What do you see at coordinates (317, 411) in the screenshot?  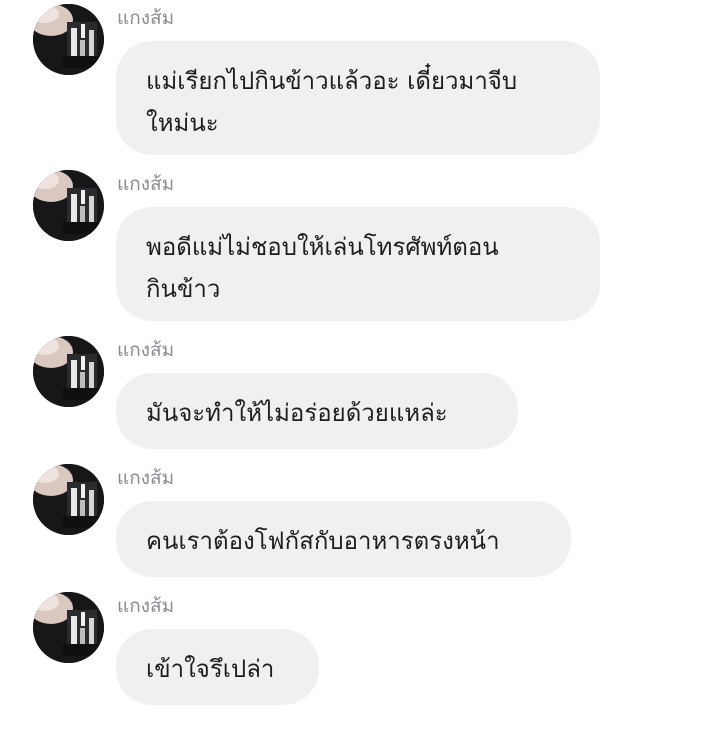 I see `message-bubble: มันจะทำให้ไม่อร่อยด้วยแหล่ะ` at bounding box center [317, 411].